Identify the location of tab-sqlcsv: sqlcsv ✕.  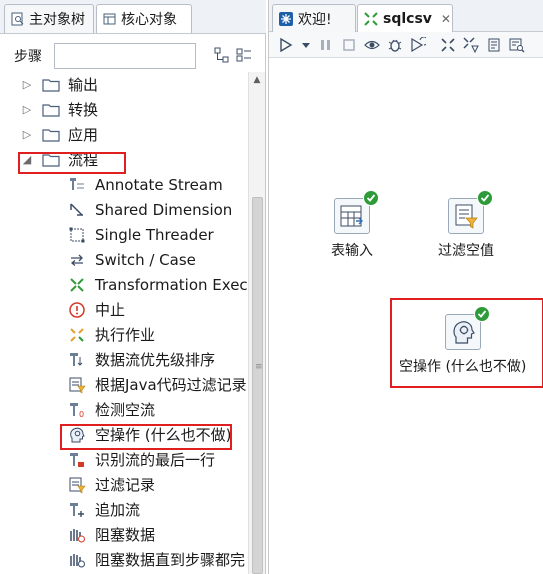
(405, 18).